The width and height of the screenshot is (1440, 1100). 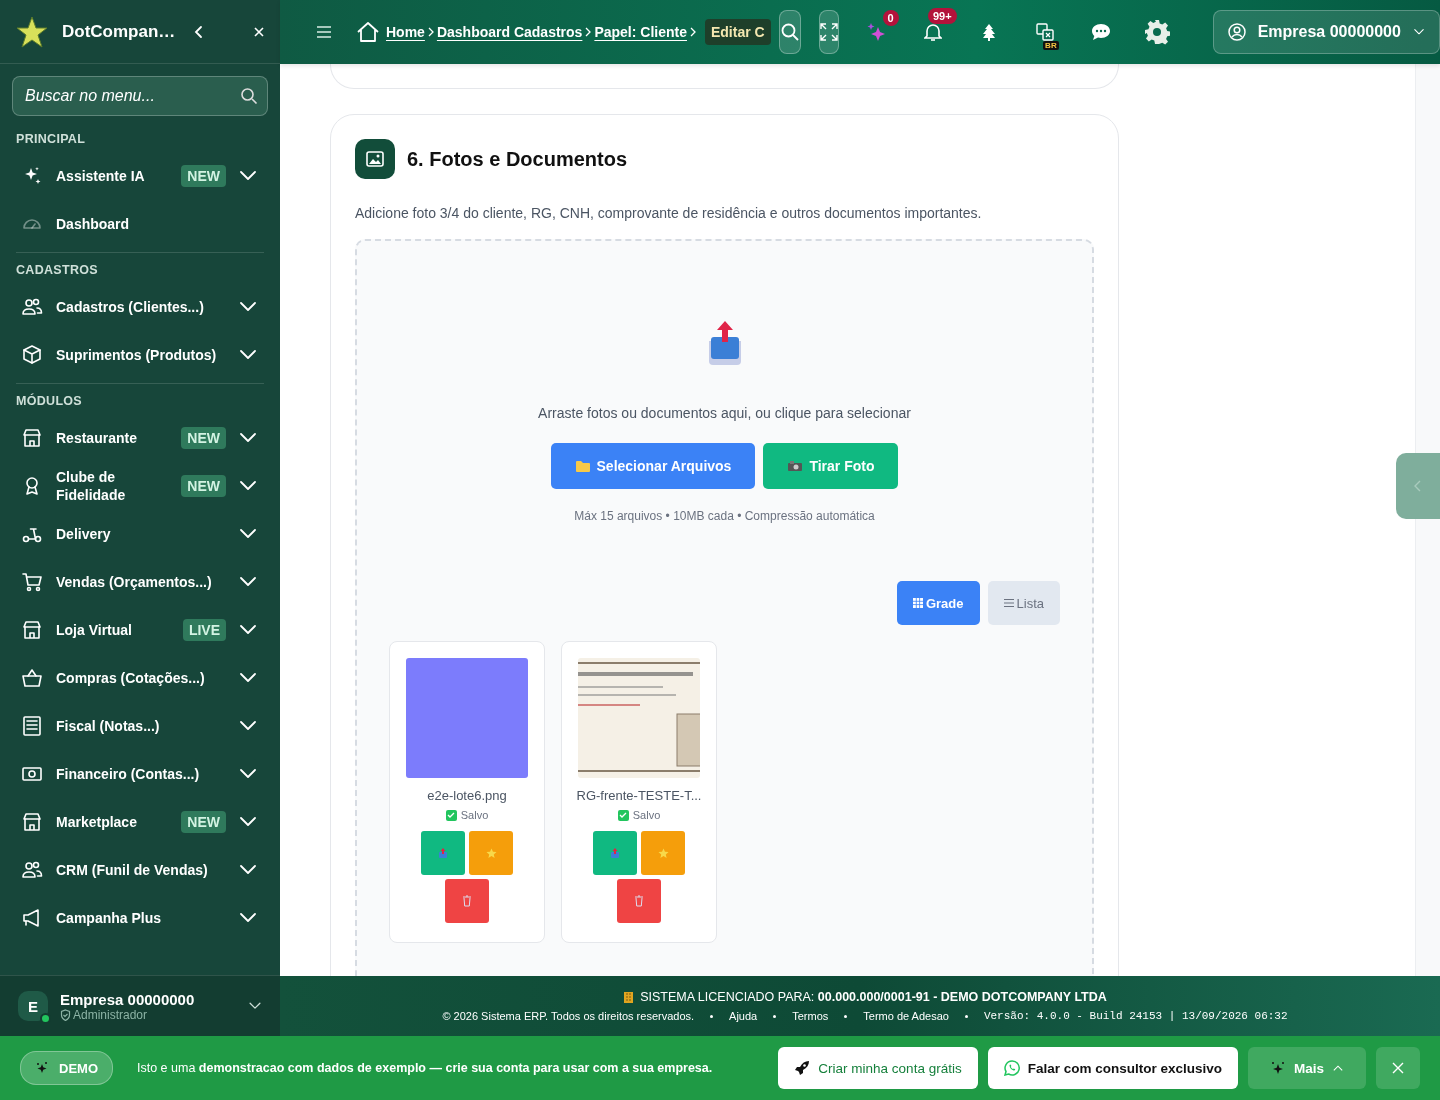 I want to click on translate-icon, so click(x=1044, y=32).